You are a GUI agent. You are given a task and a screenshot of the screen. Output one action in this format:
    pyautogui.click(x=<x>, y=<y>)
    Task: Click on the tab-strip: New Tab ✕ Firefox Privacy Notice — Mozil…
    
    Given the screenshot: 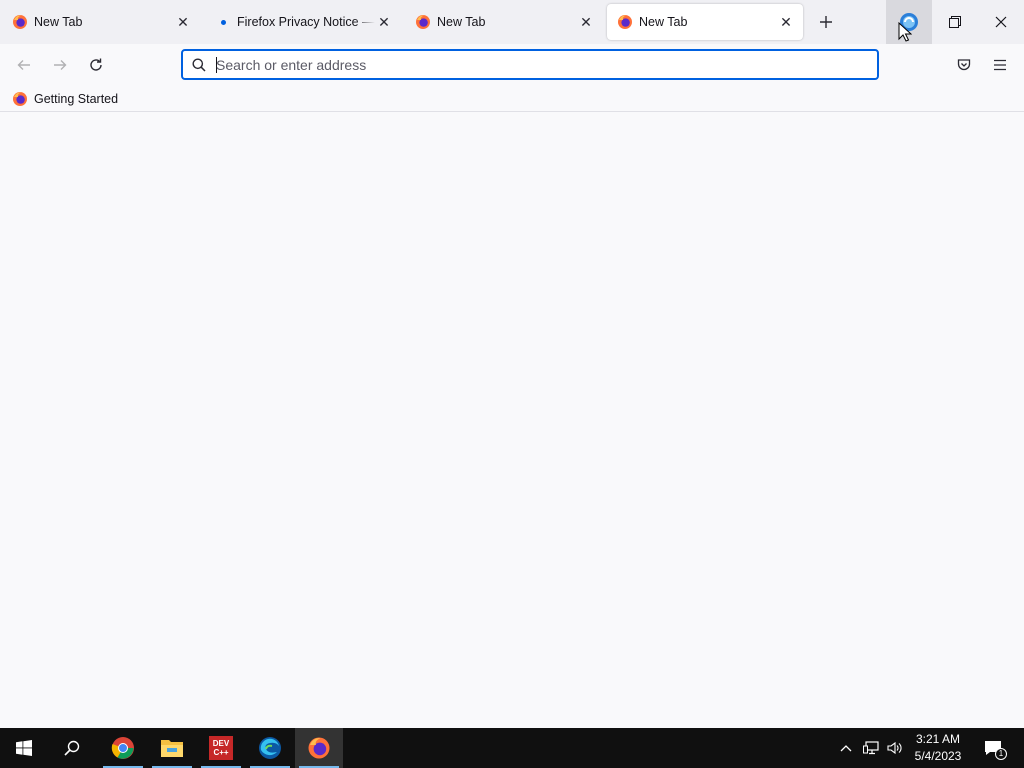 What is the action you would take?
    pyautogui.click(x=512, y=22)
    